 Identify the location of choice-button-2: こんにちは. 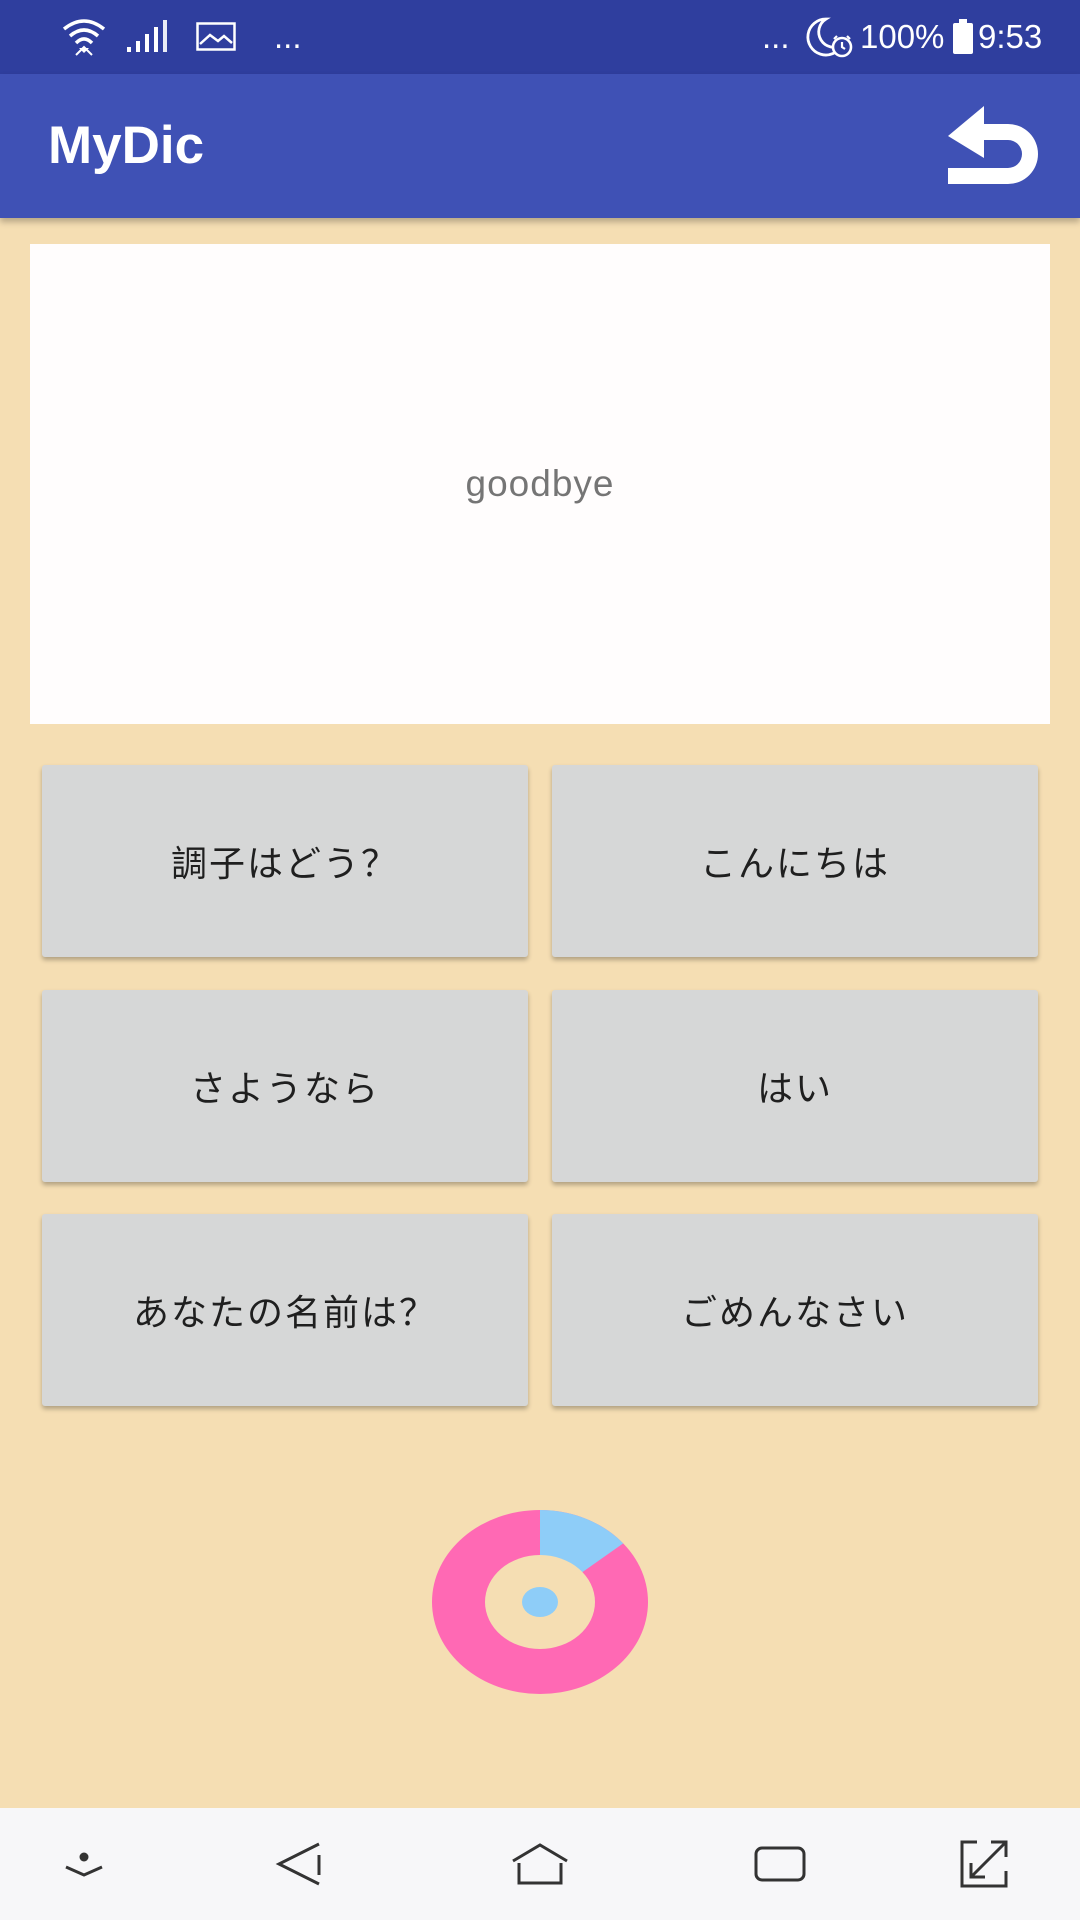
(795, 861).